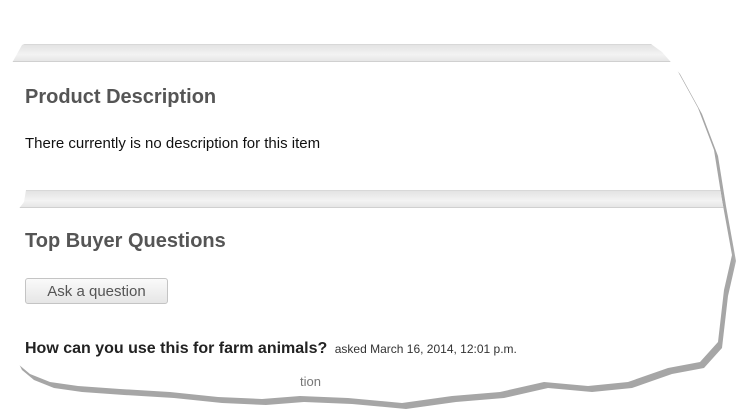 This screenshot has width=736, height=412. Describe the element at coordinates (125, 241) in the screenshot. I see `top-buyer-questions-title: Top Buyer Questions` at that location.